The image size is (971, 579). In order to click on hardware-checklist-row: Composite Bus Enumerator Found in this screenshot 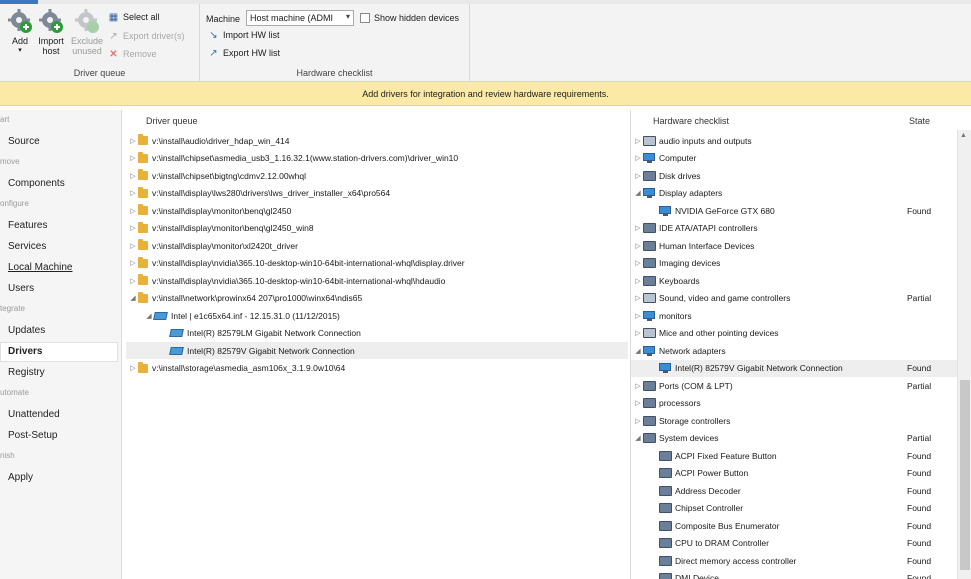, I will do `click(794, 525)`.